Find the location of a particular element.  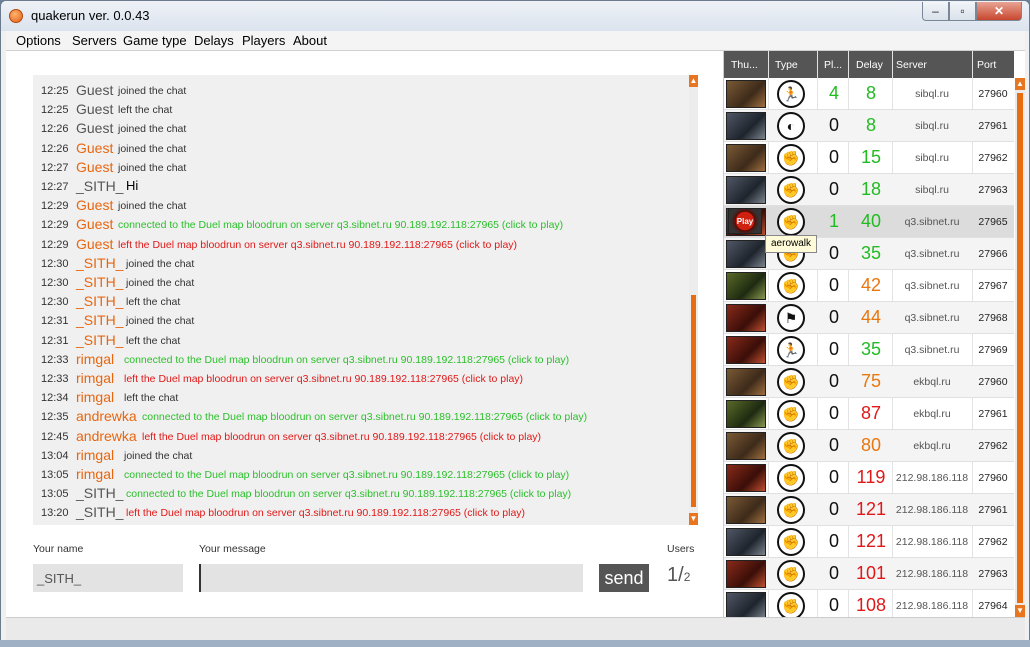

col-type: Type is located at coordinates (786, 65).